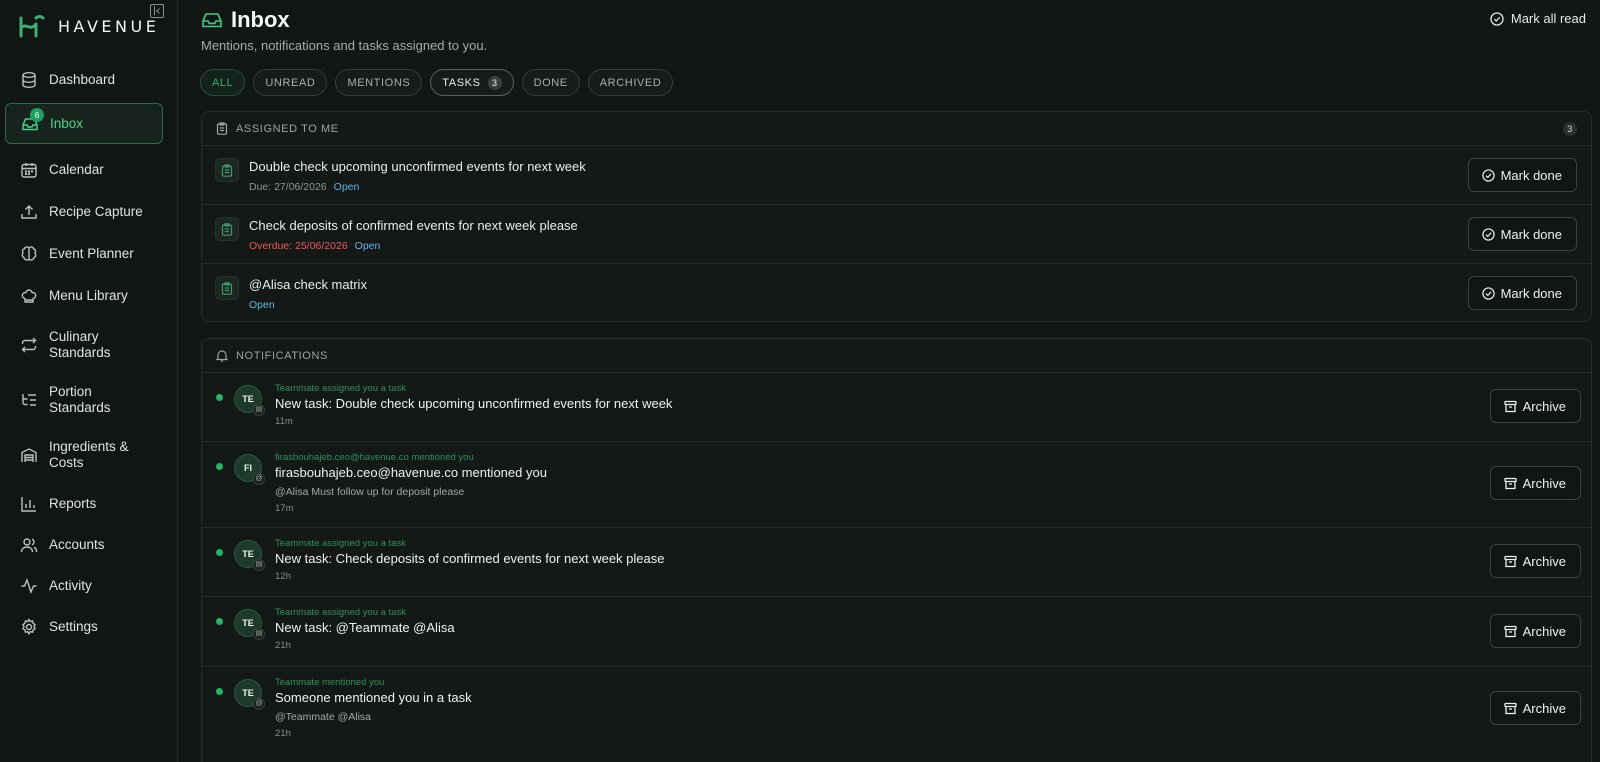 The height and width of the screenshot is (762, 1600). What do you see at coordinates (29, 626) in the screenshot?
I see `gear-icon` at bounding box center [29, 626].